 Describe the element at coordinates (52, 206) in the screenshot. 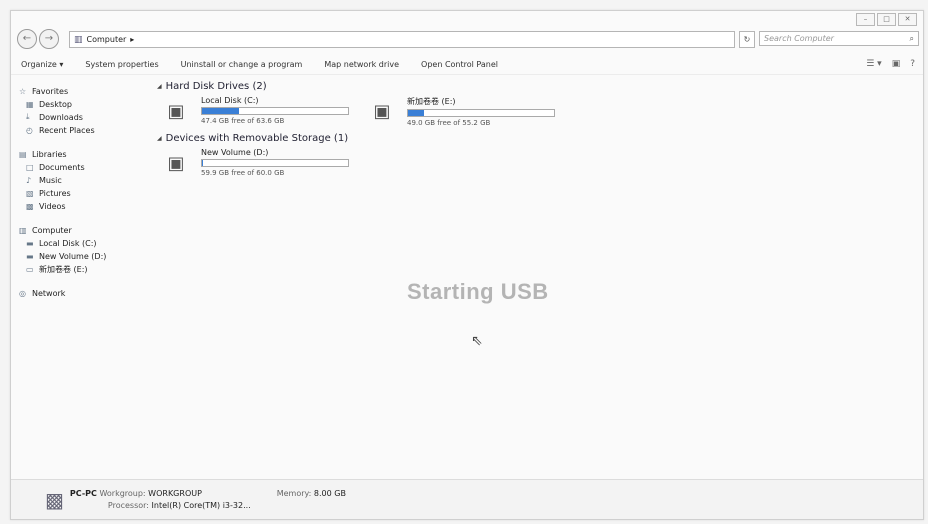

I see `nav-label: Videos` at that location.